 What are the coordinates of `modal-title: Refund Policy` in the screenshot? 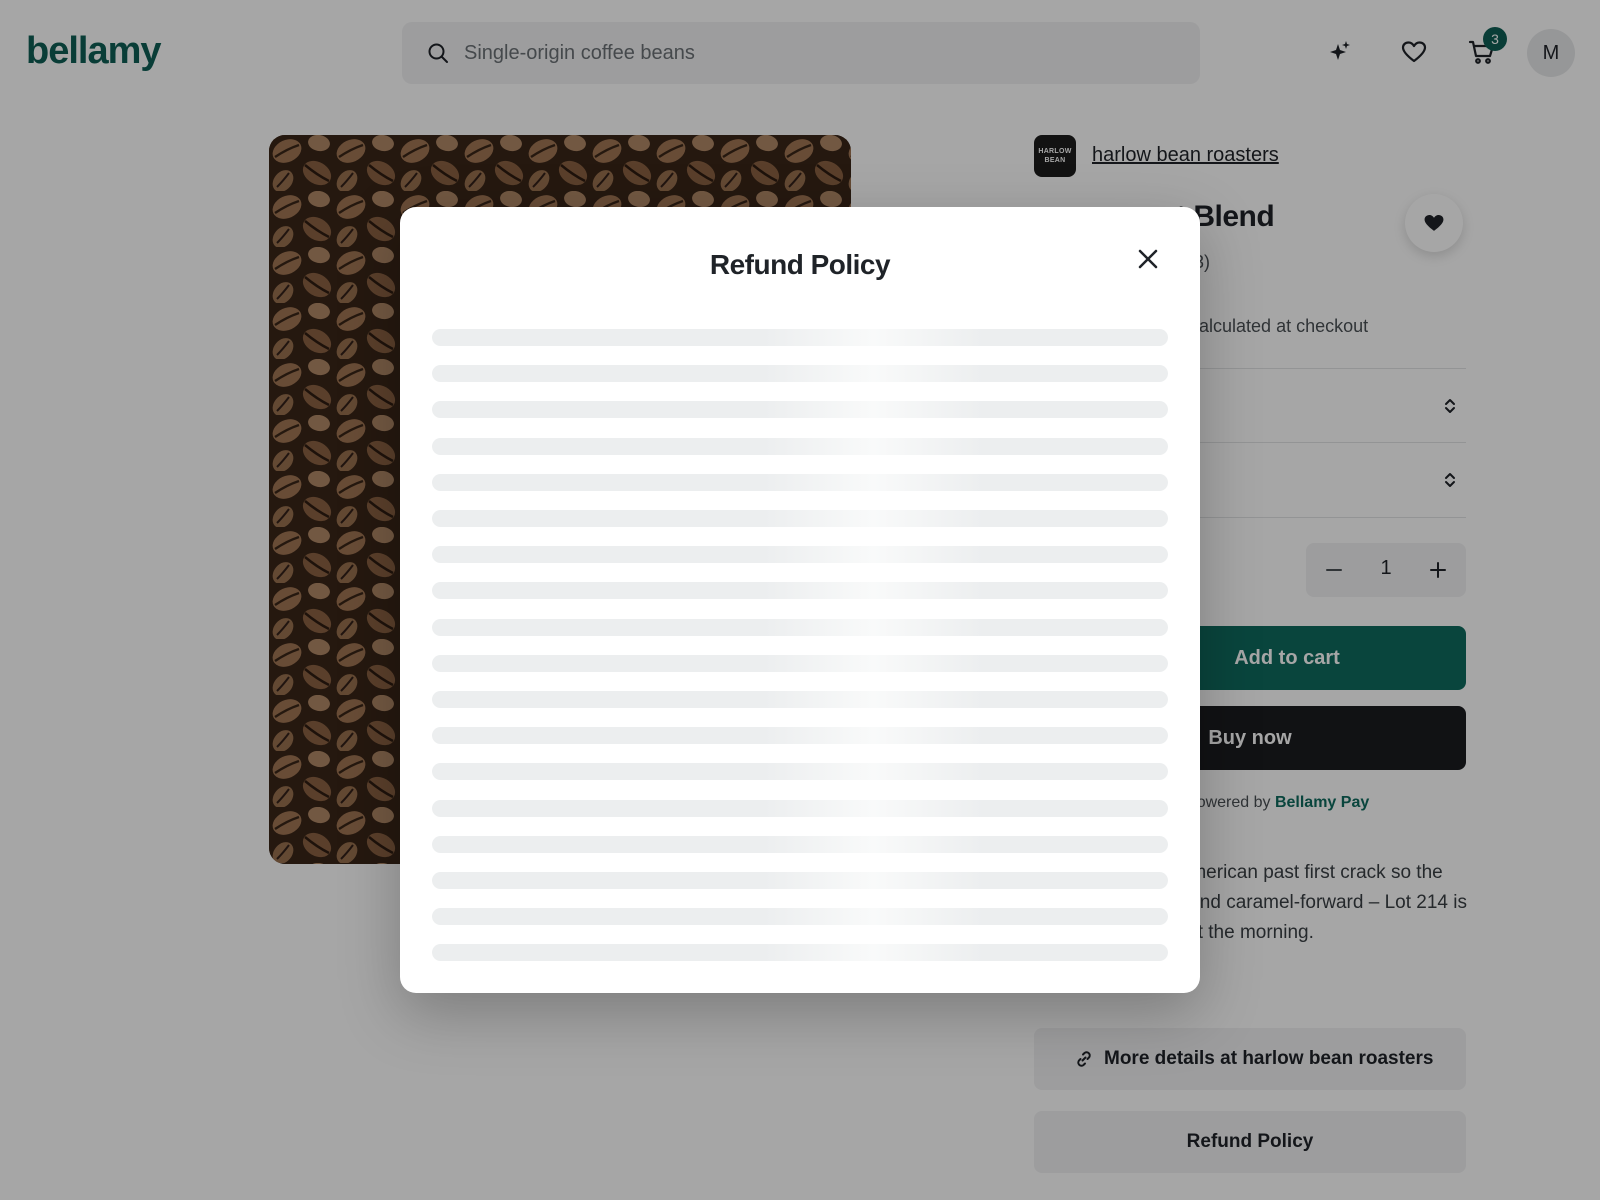 It's located at (800, 264).